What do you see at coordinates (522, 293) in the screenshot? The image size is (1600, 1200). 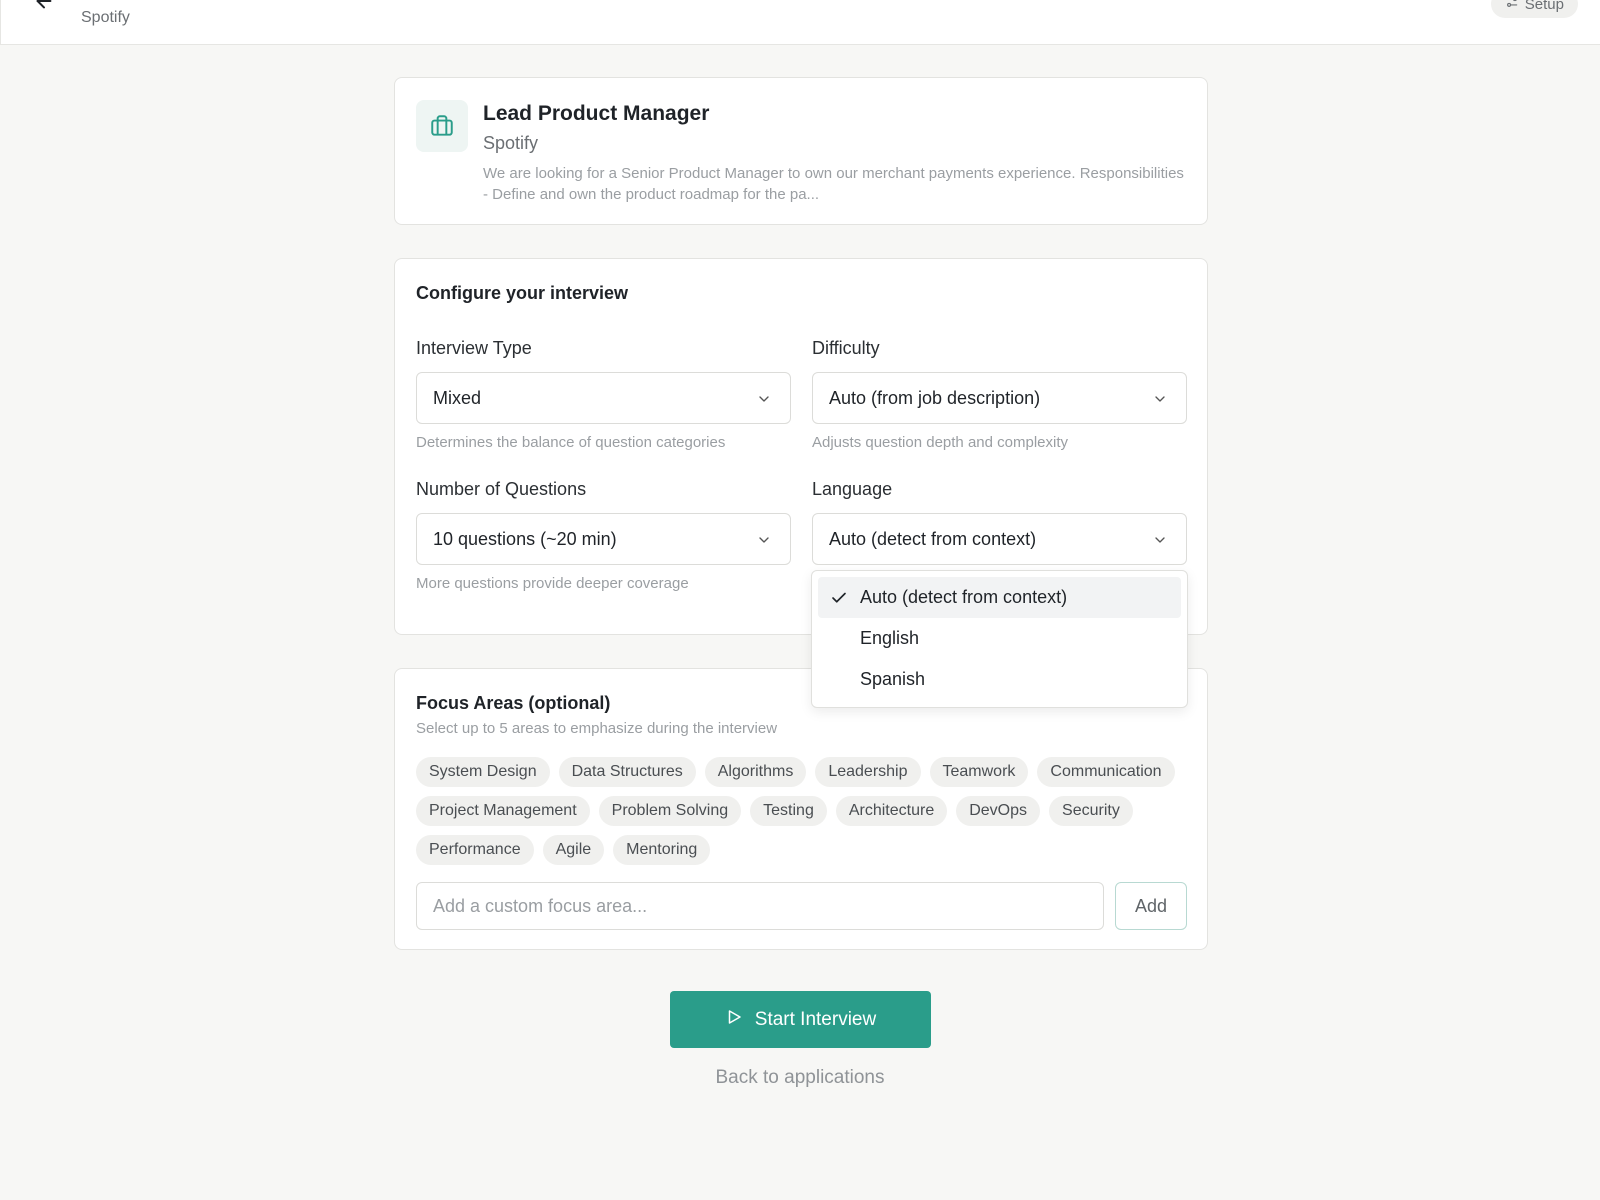 I see `configure-title: Configure your interview` at bounding box center [522, 293].